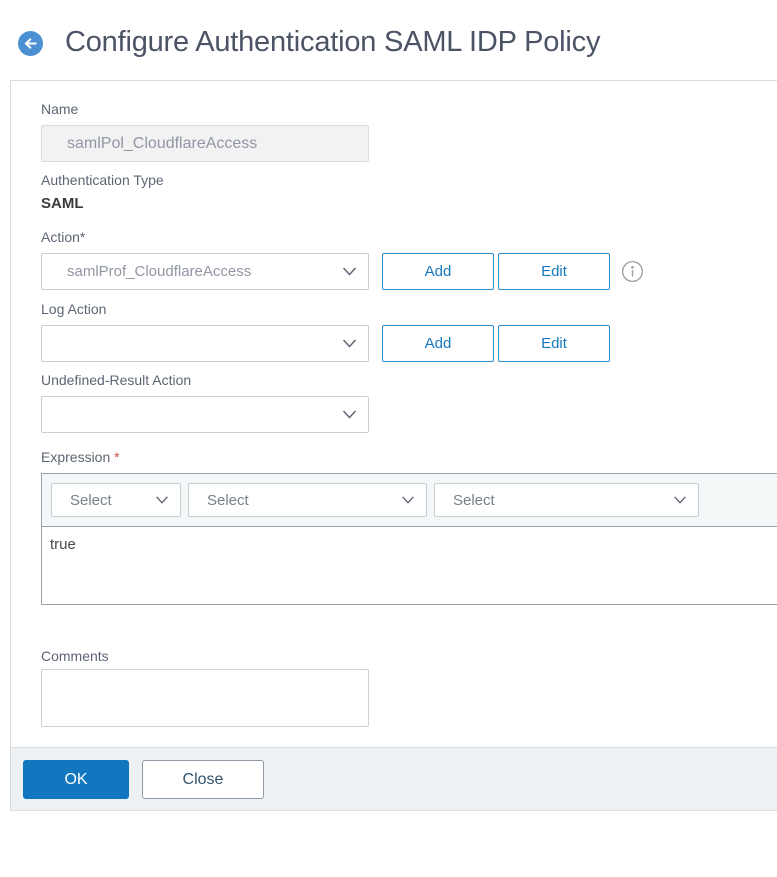 The height and width of the screenshot is (877, 777). What do you see at coordinates (60, 109) in the screenshot?
I see `name-label: Name` at bounding box center [60, 109].